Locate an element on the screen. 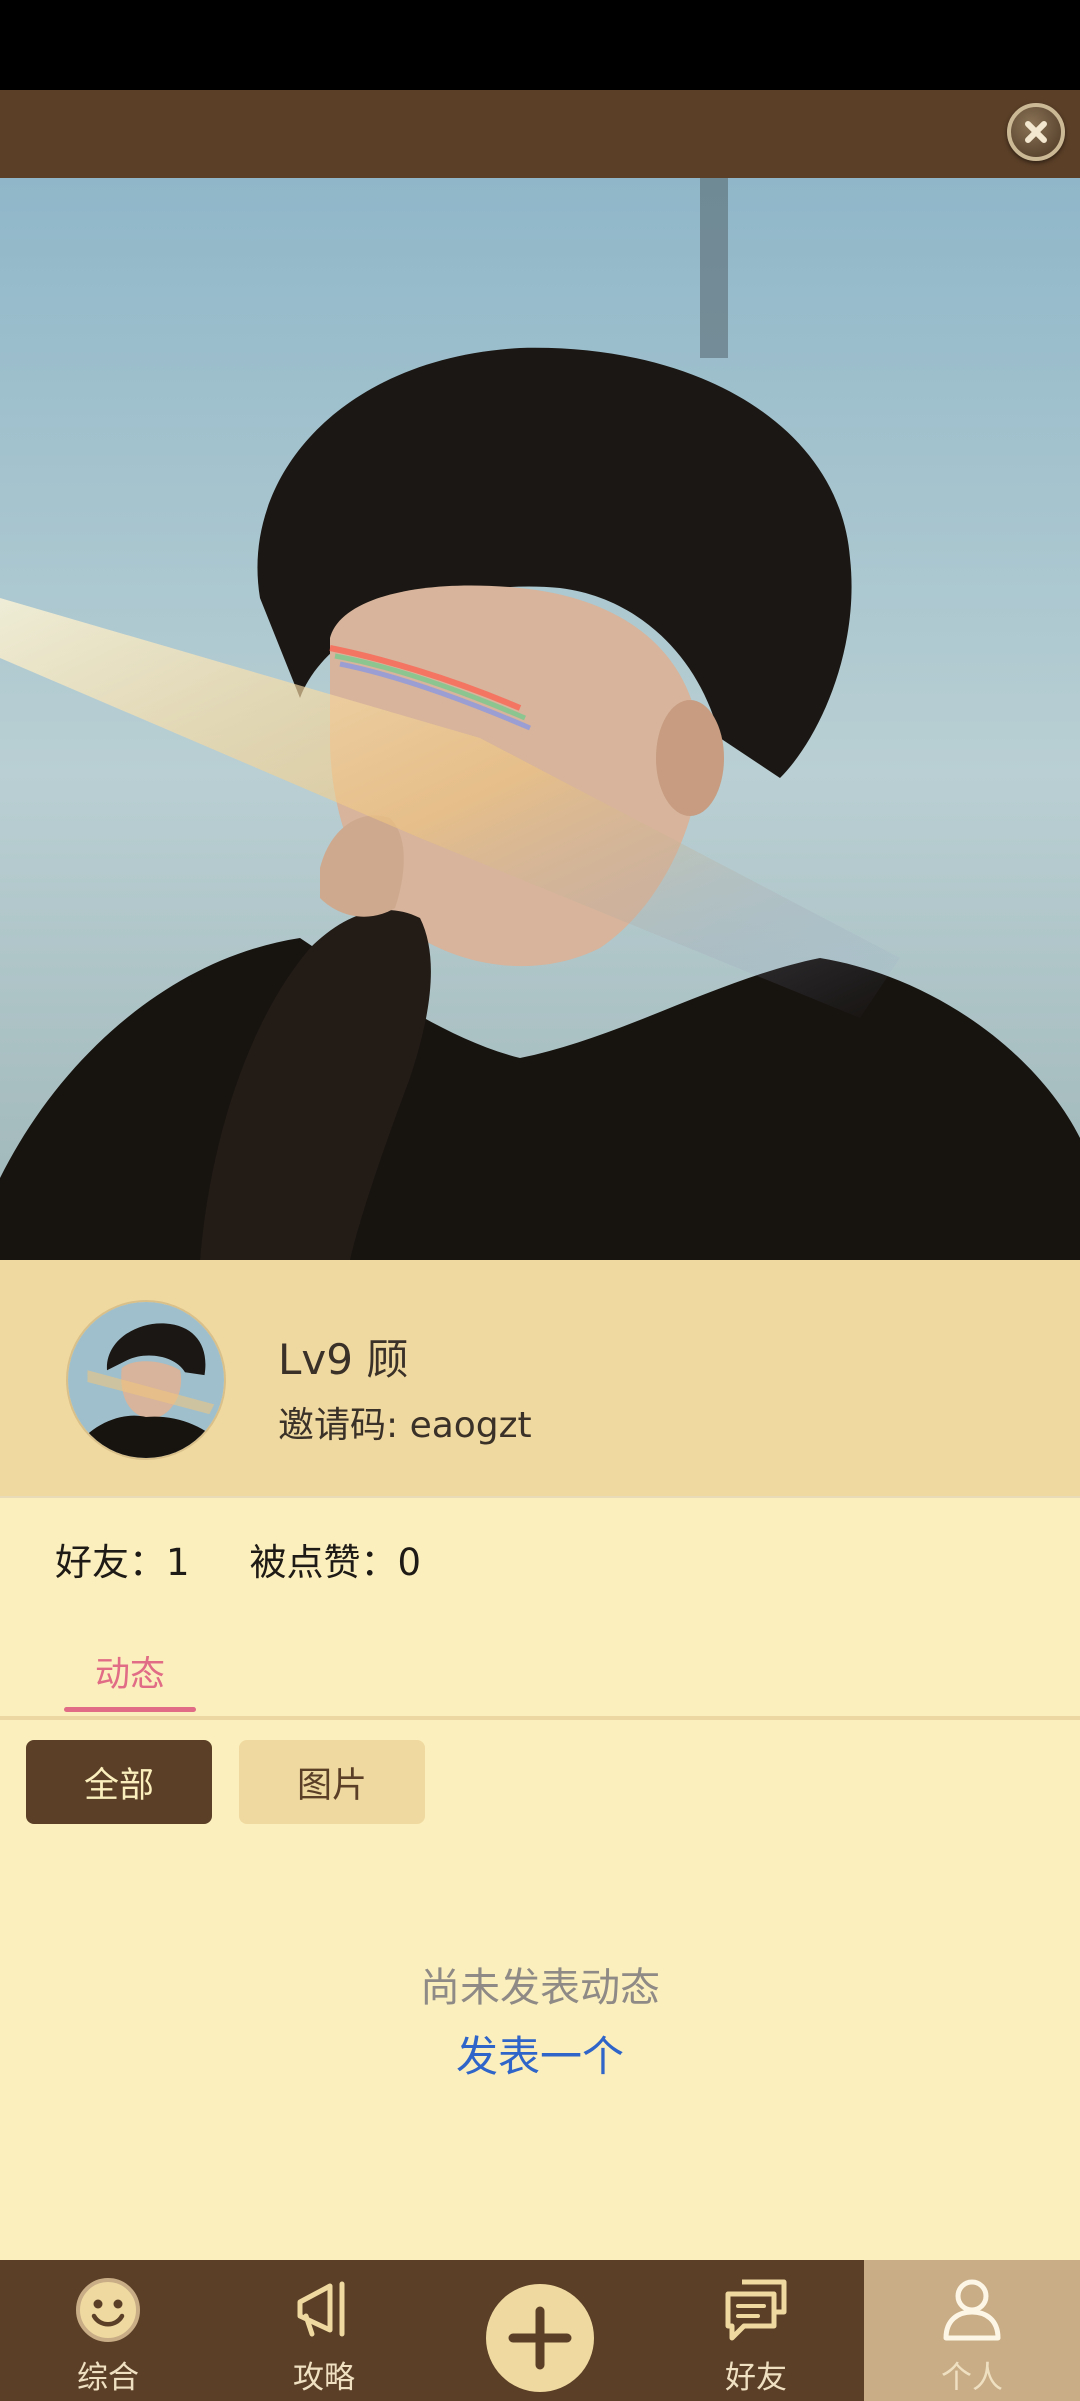 The image size is (1080, 2401). empty-state-message: 尚未发表动态 is located at coordinates (540, 1988).